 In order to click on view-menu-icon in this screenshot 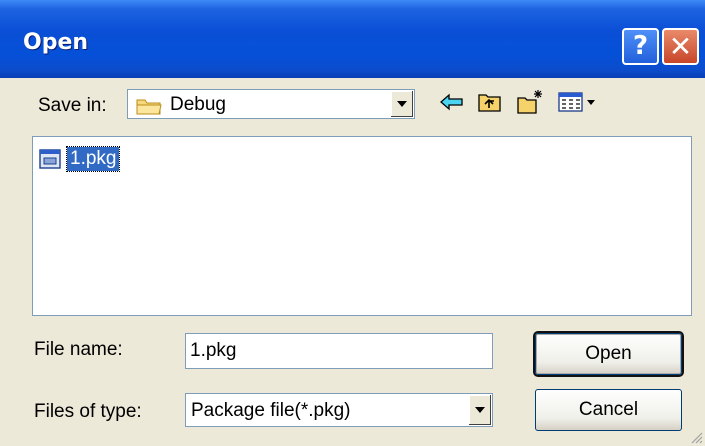, I will do `click(579, 102)`.